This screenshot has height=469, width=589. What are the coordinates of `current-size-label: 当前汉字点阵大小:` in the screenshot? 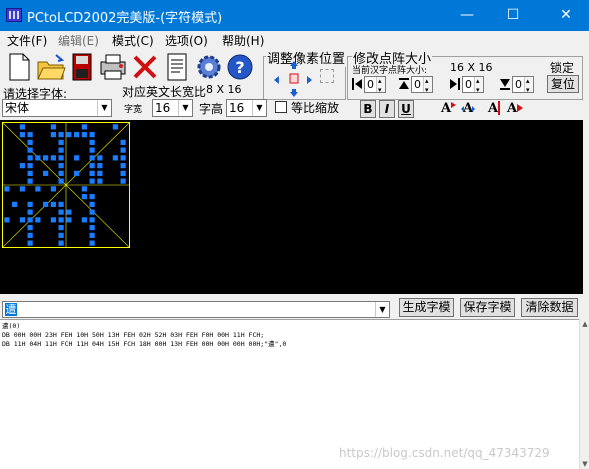 It's located at (390, 71).